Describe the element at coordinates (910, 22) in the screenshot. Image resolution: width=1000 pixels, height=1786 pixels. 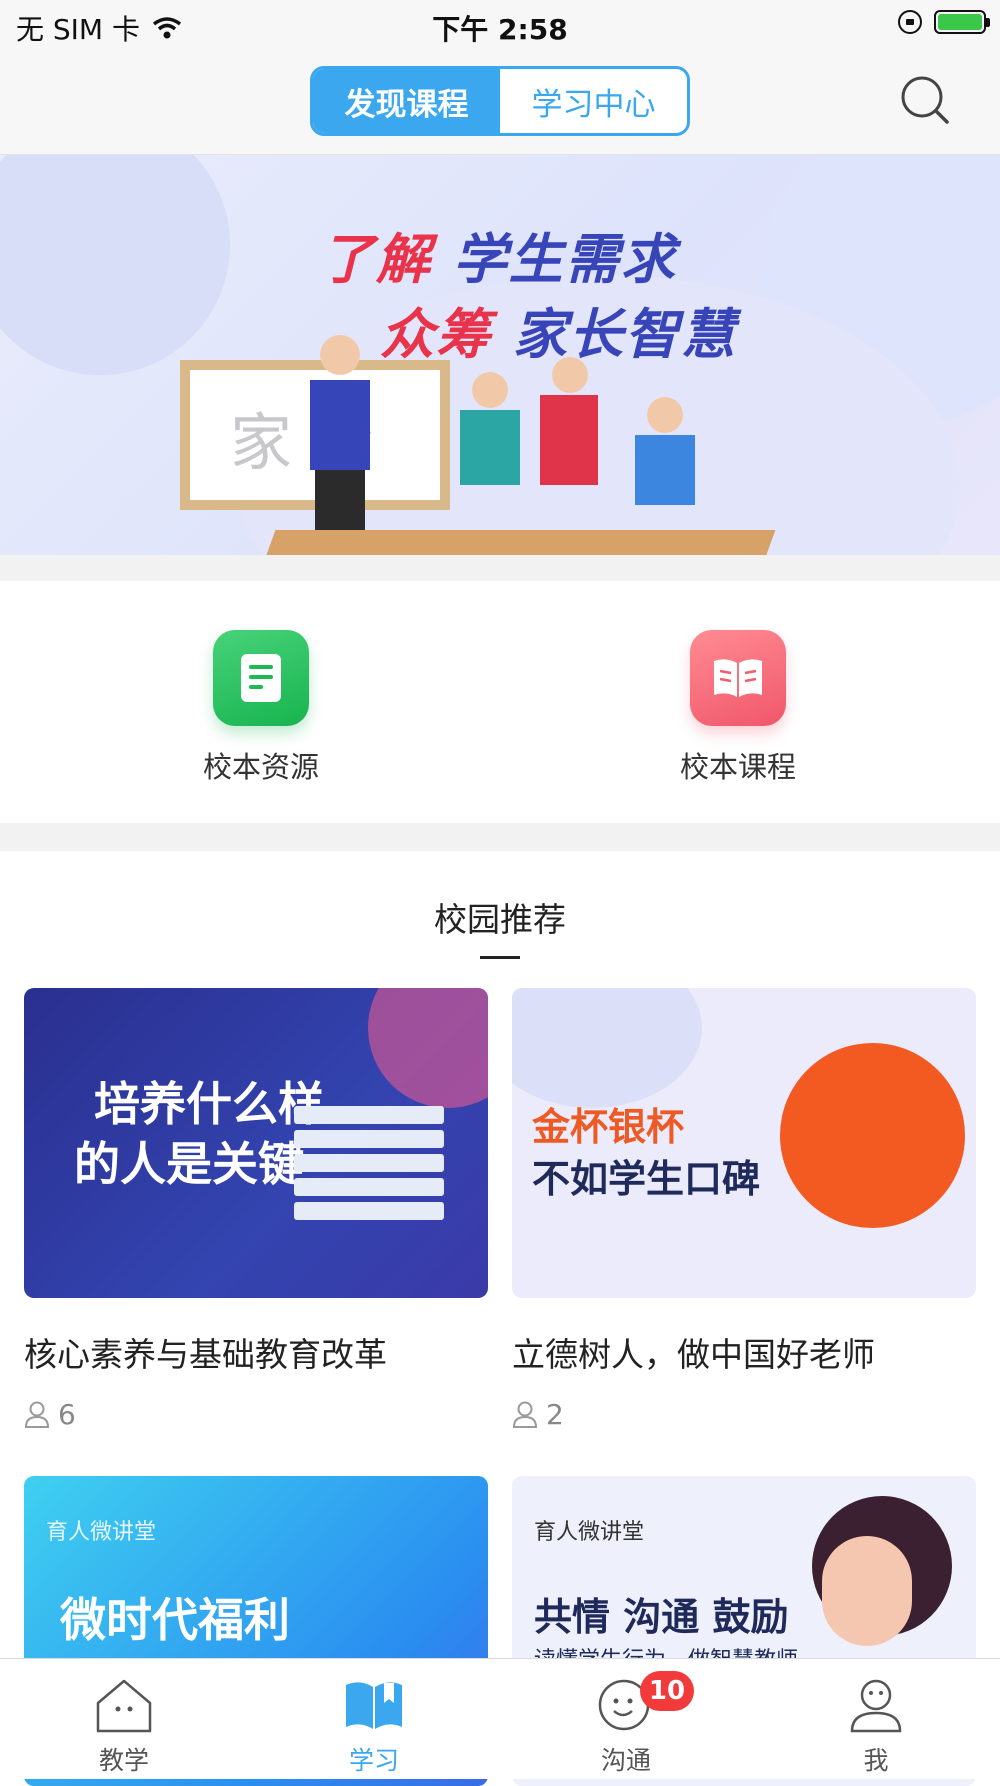
I see `rotation-lock-icon` at that location.